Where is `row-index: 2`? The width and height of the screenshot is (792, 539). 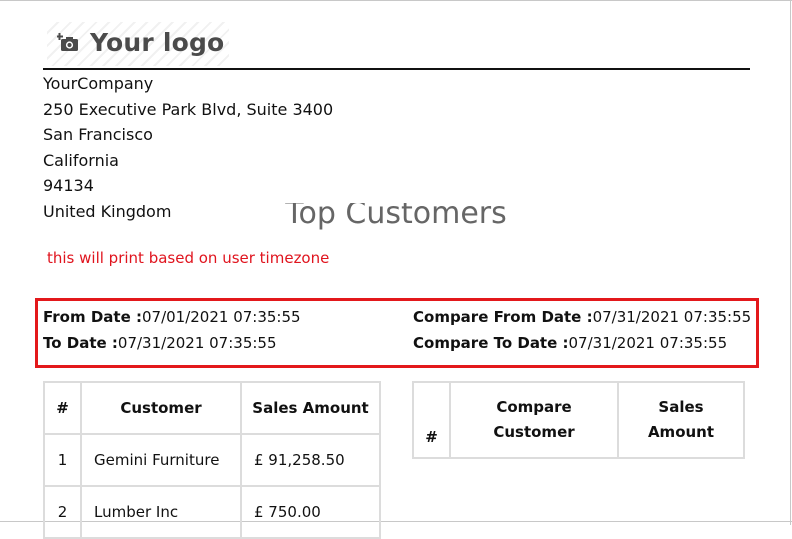
row-index: 2 is located at coordinates (62, 512).